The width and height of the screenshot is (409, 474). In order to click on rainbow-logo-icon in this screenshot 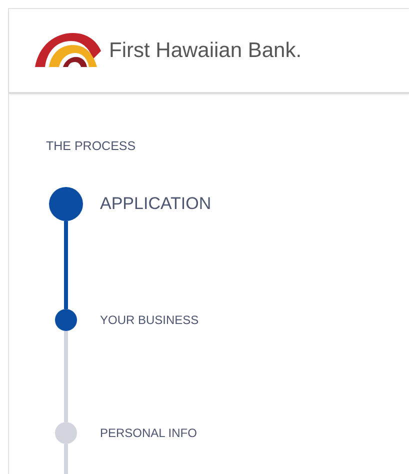, I will do `click(68, 48)`.